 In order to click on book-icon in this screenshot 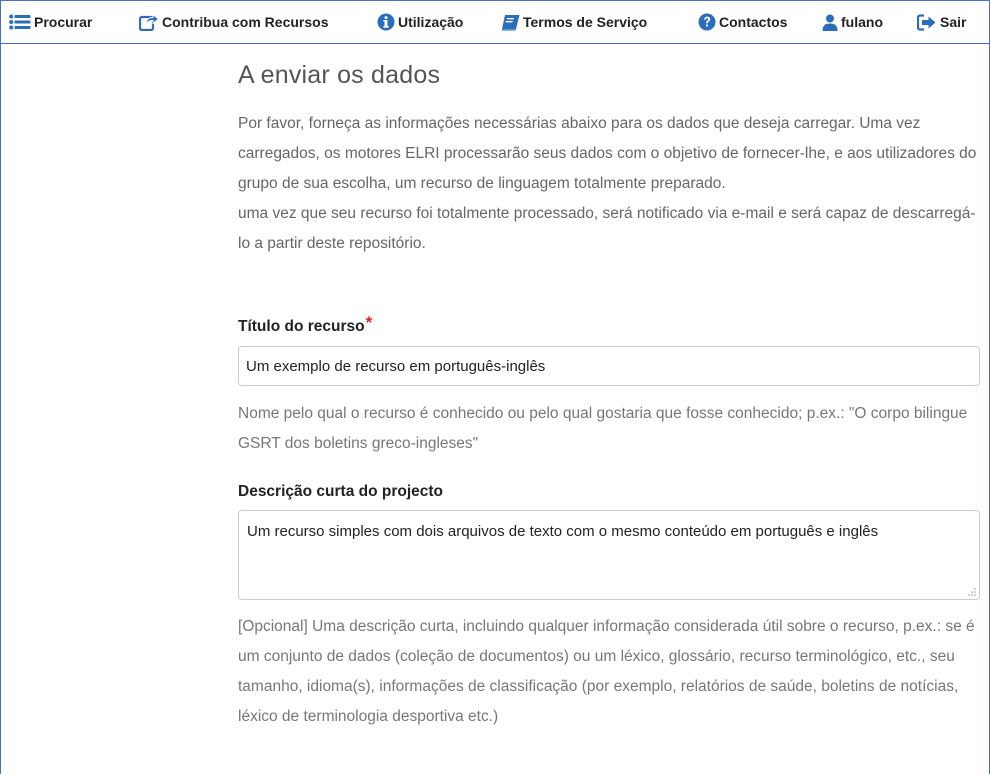, I will do `click(510, 22)`.